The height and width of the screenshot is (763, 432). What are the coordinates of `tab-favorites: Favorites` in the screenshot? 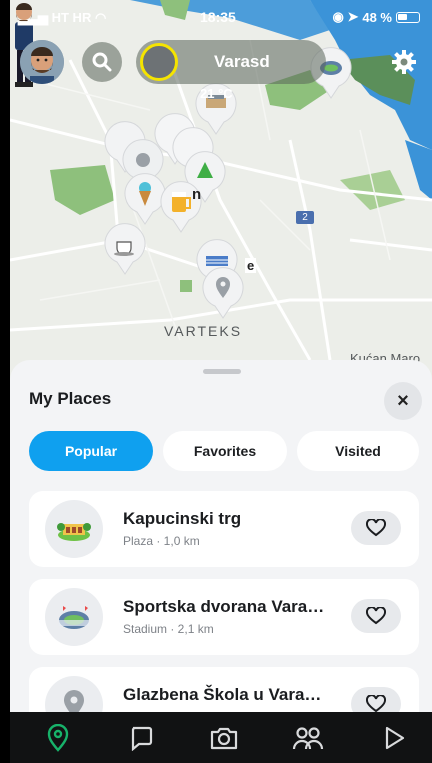 It's located at (225, 451).